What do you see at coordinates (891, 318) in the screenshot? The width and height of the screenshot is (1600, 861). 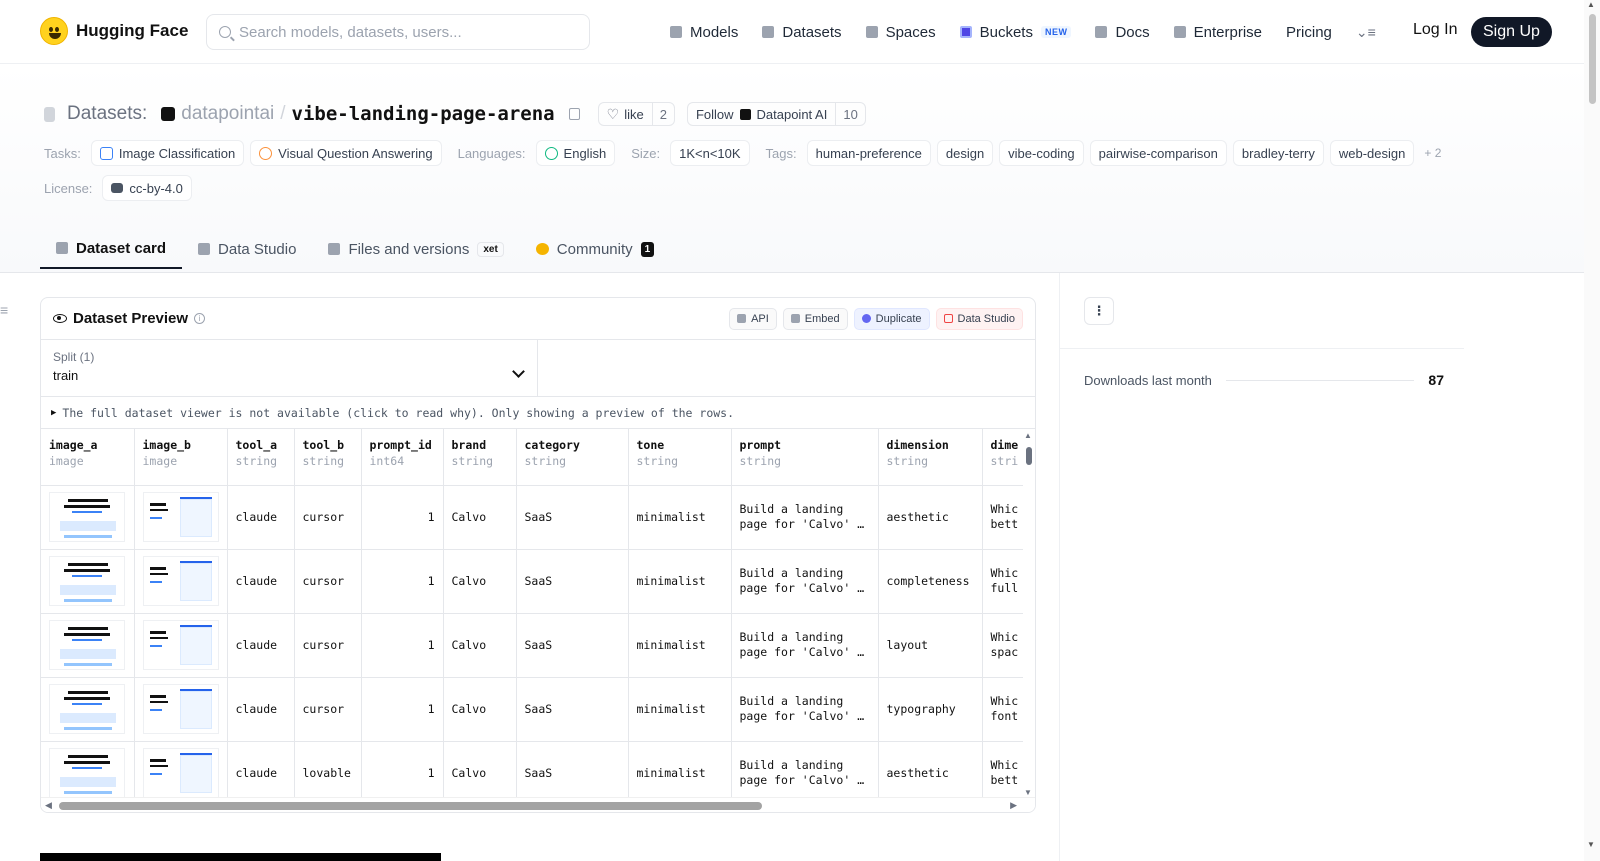 I see `duplicate-button: Duplicate` at bounding box center [891, 318].